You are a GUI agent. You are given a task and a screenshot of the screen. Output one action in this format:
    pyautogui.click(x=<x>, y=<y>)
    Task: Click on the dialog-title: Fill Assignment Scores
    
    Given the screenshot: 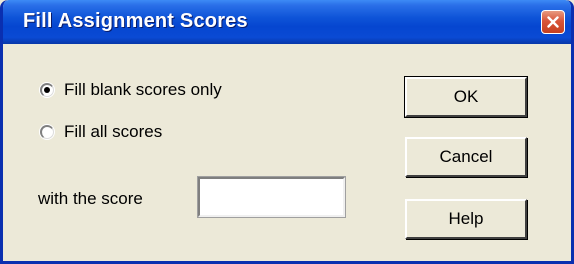 What is the action you would take?
    pyautogui.click(x=135, y=21)
    